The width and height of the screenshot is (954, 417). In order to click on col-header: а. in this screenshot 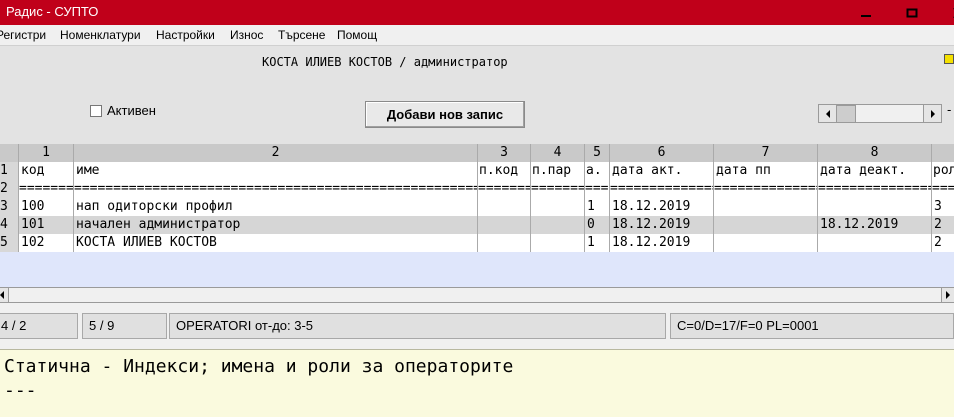, I will do `click(597, 171)`.